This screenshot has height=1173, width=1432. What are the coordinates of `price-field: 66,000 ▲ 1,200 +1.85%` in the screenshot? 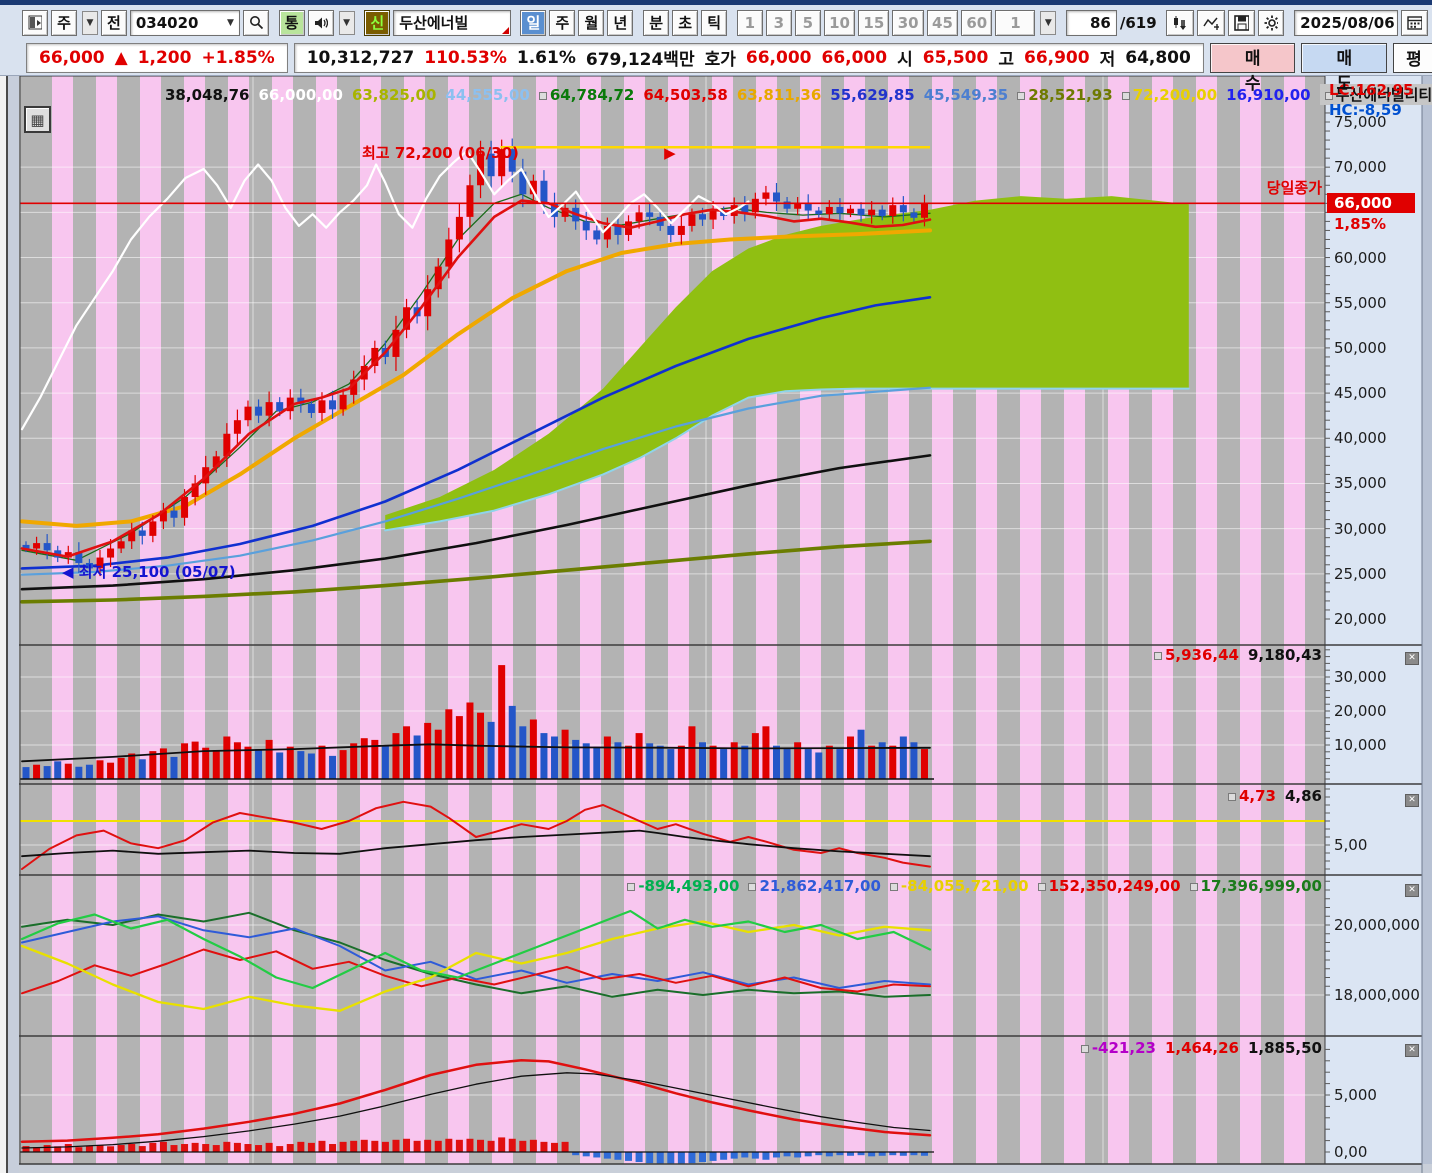 It's located at (157, 57).